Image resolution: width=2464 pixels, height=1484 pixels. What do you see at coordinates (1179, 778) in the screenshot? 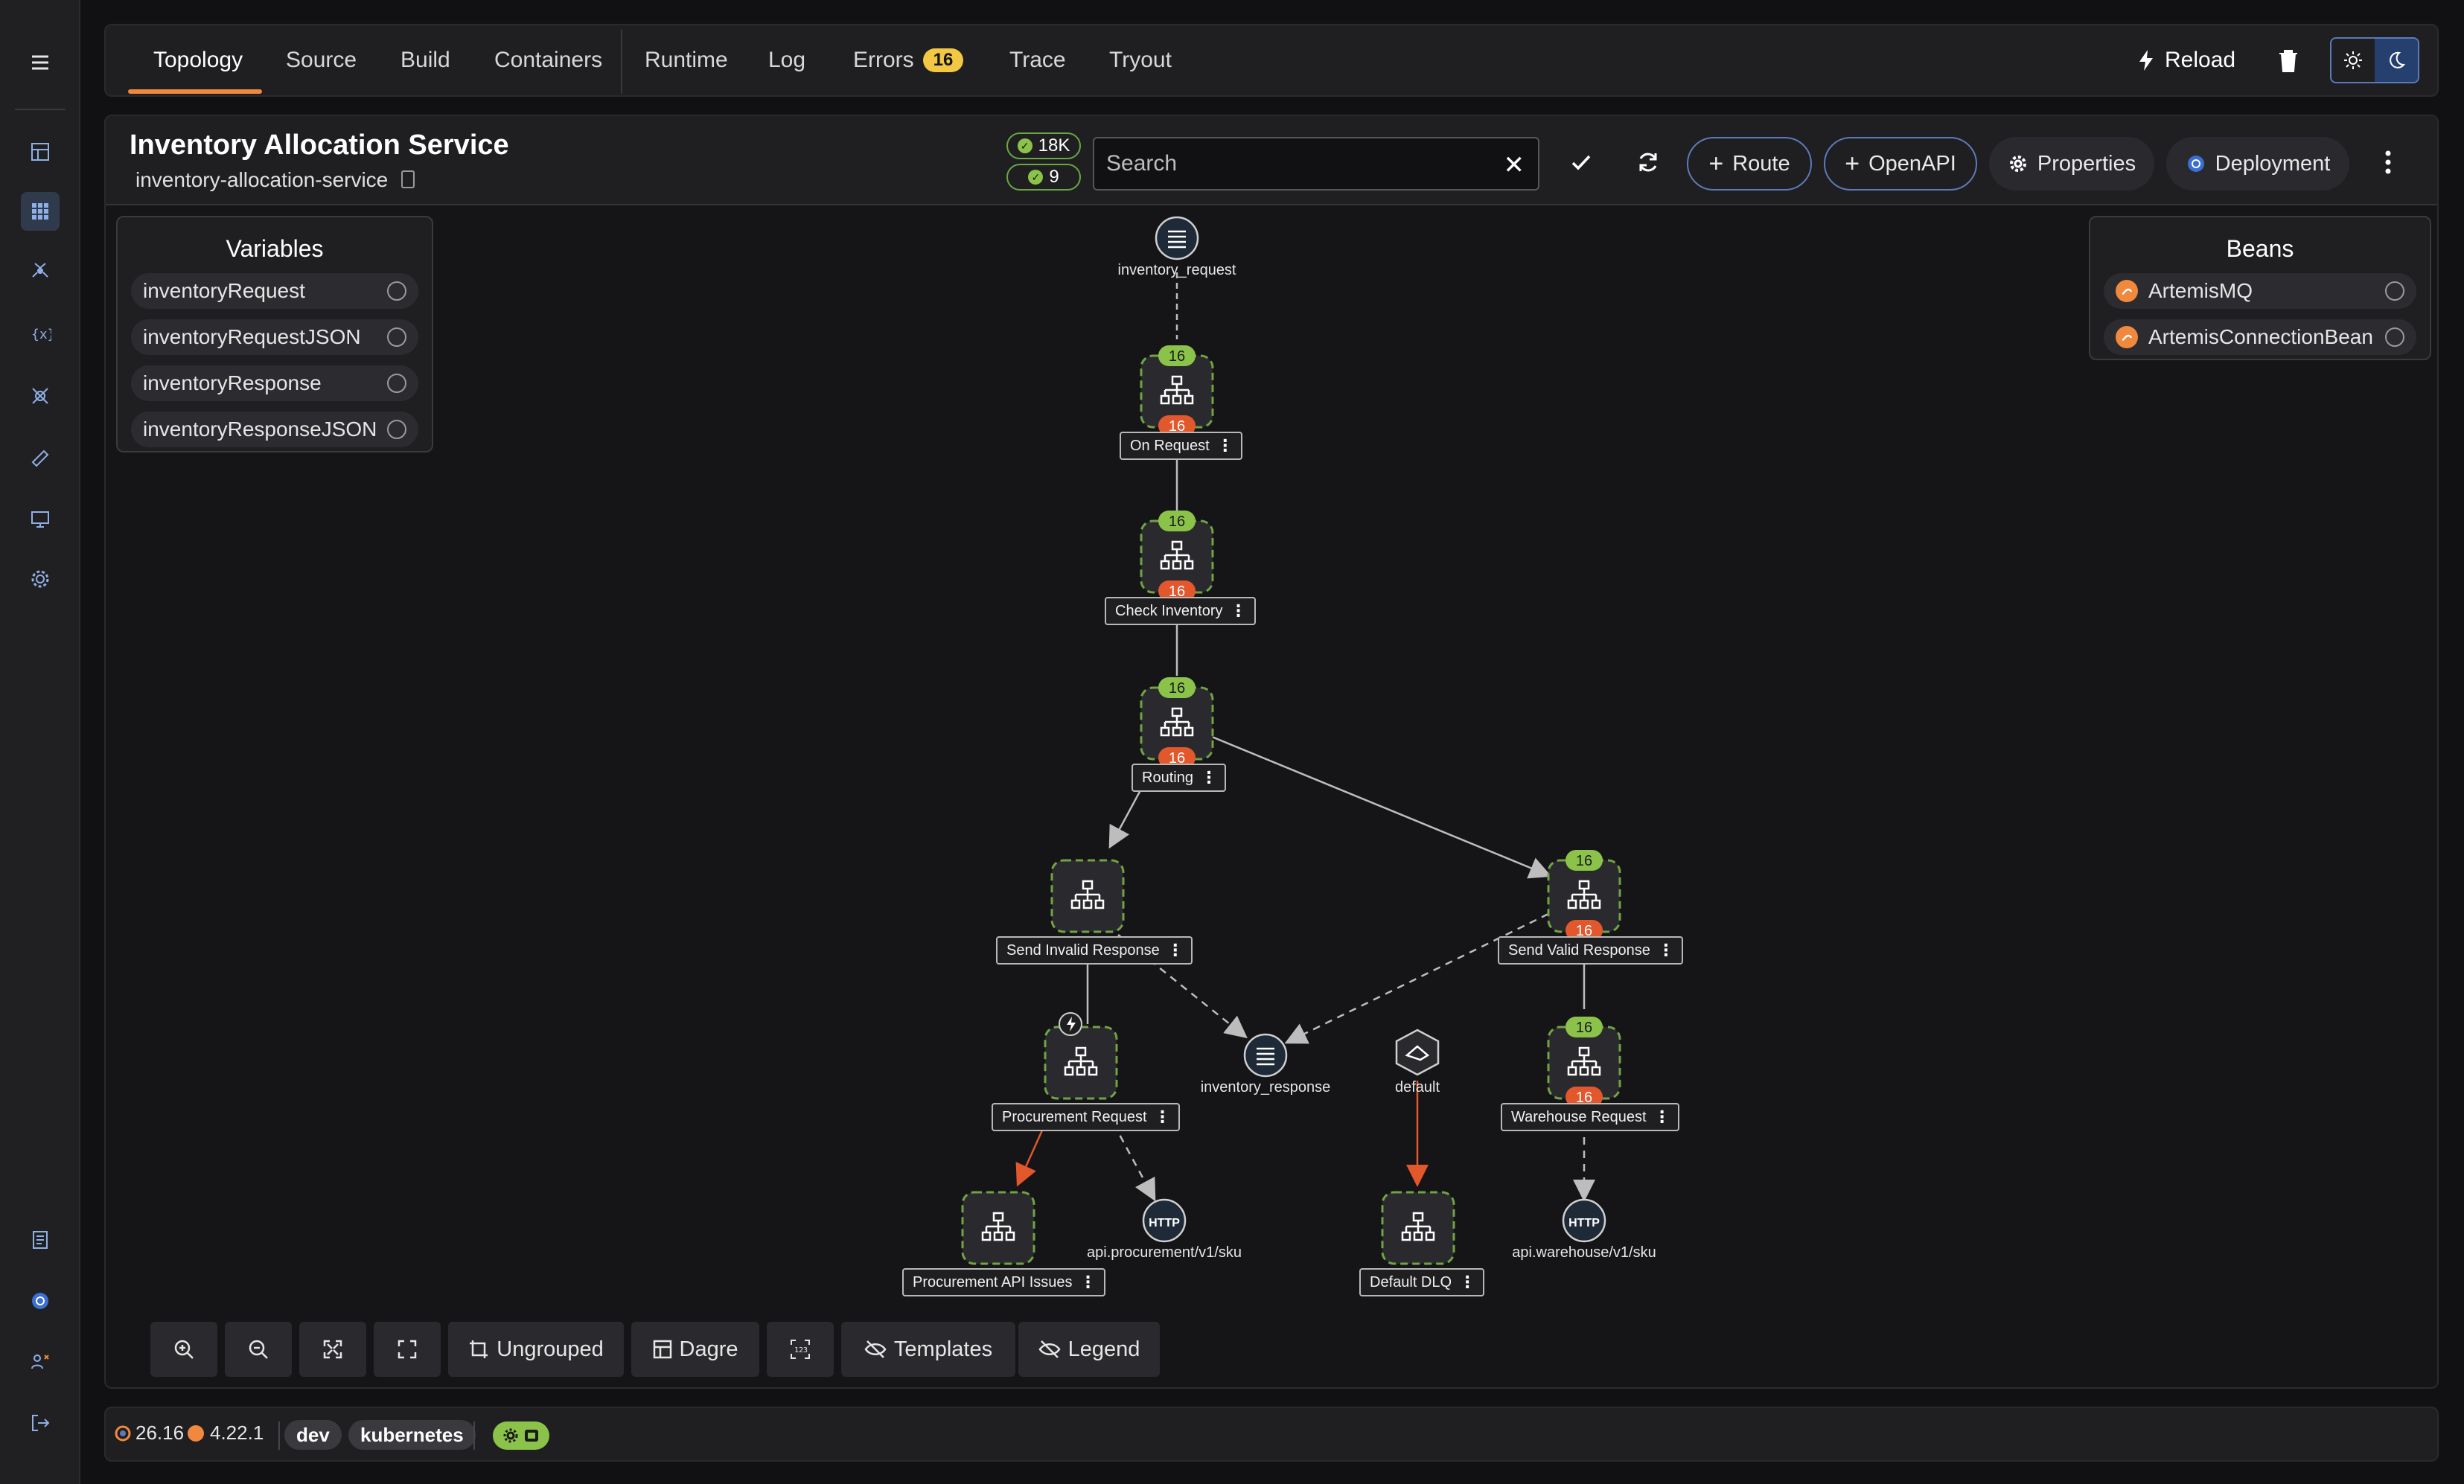
I see `route-label-routing: Routing ⋮` at bounding box center [1179, 778].